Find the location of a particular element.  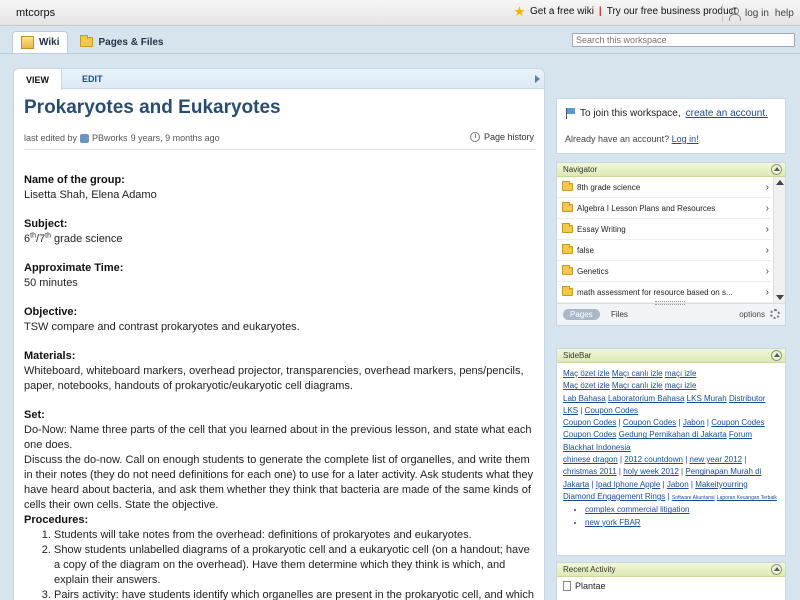

sidebar-link: Lab Bahasa is located at coordinates (584, 398).